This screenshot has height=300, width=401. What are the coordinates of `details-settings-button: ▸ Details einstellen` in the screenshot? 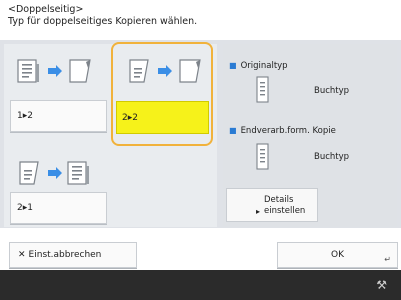 It's located at (272, 205).